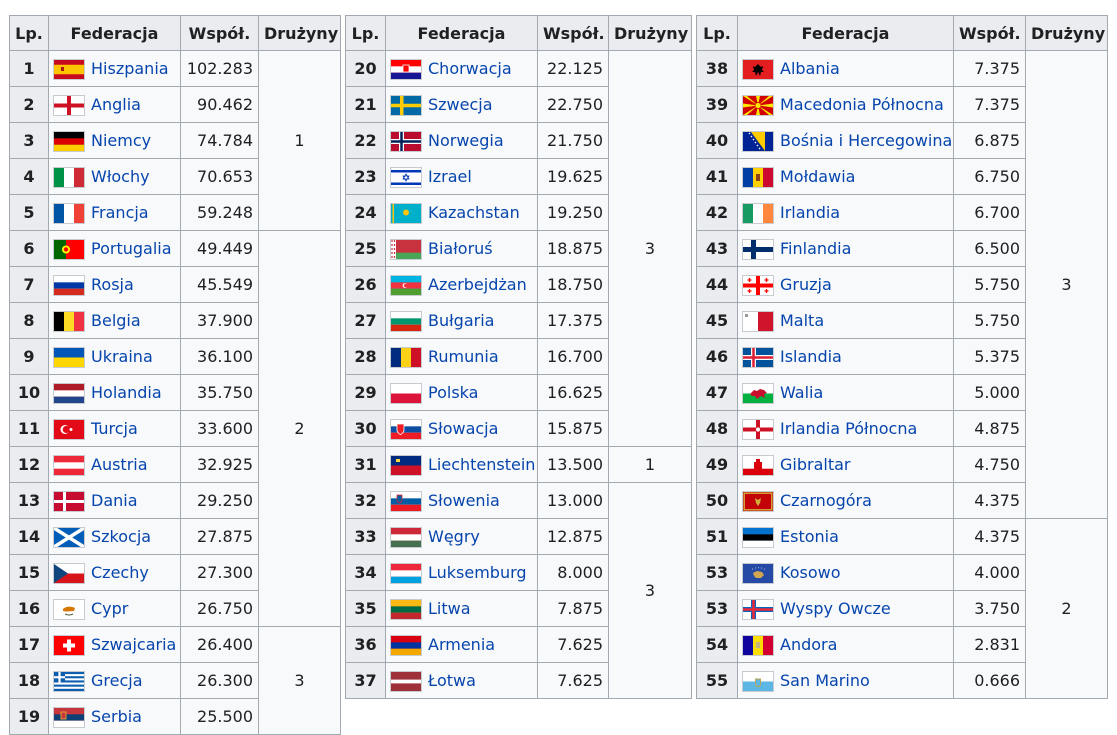 The height and width of the screenshot is (735, 1117). I want to click on federation-link: Rosja, so click(112, 284).